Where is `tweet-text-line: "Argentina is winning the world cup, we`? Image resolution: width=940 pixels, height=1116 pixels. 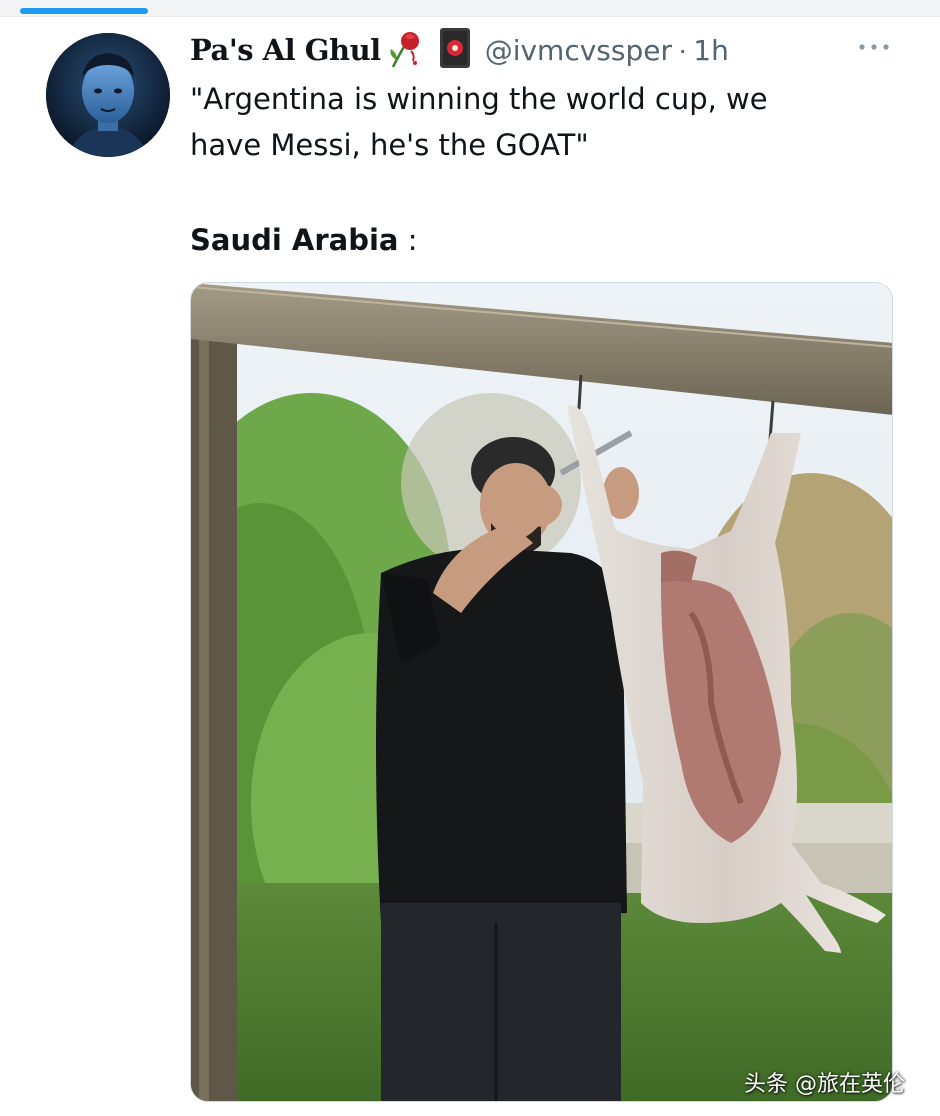
tweet-text-line: "Argentina is winning the world cup, we is located at coordinates (479, 99).